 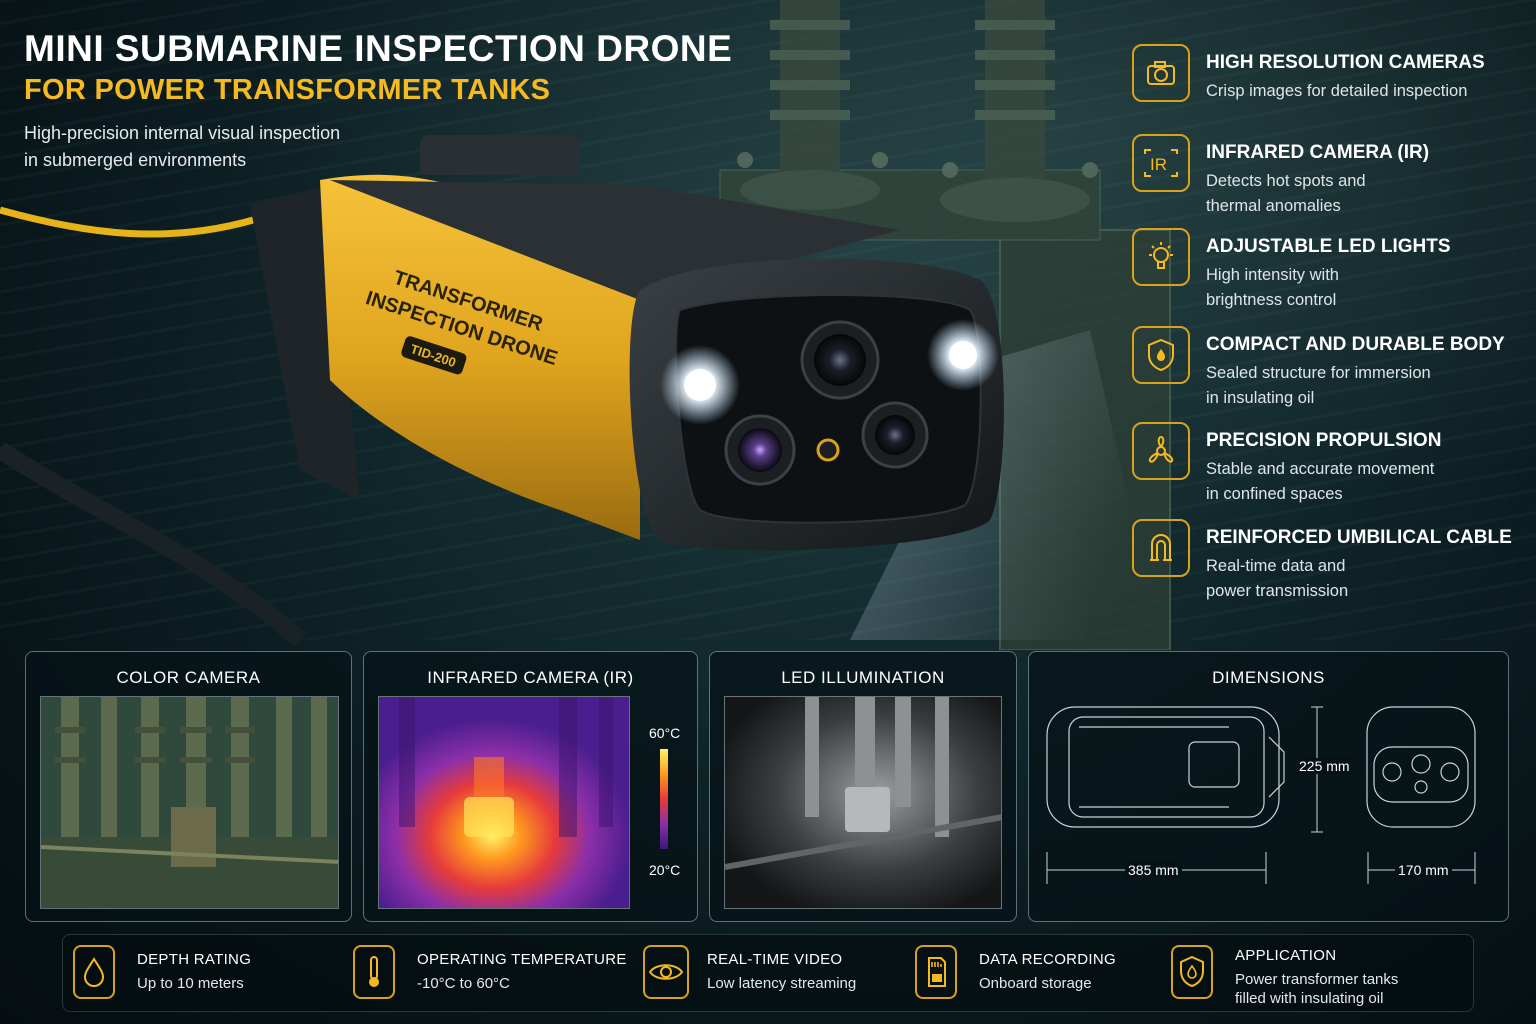 I want to click on eye-icon, so click(x=666, y=972).